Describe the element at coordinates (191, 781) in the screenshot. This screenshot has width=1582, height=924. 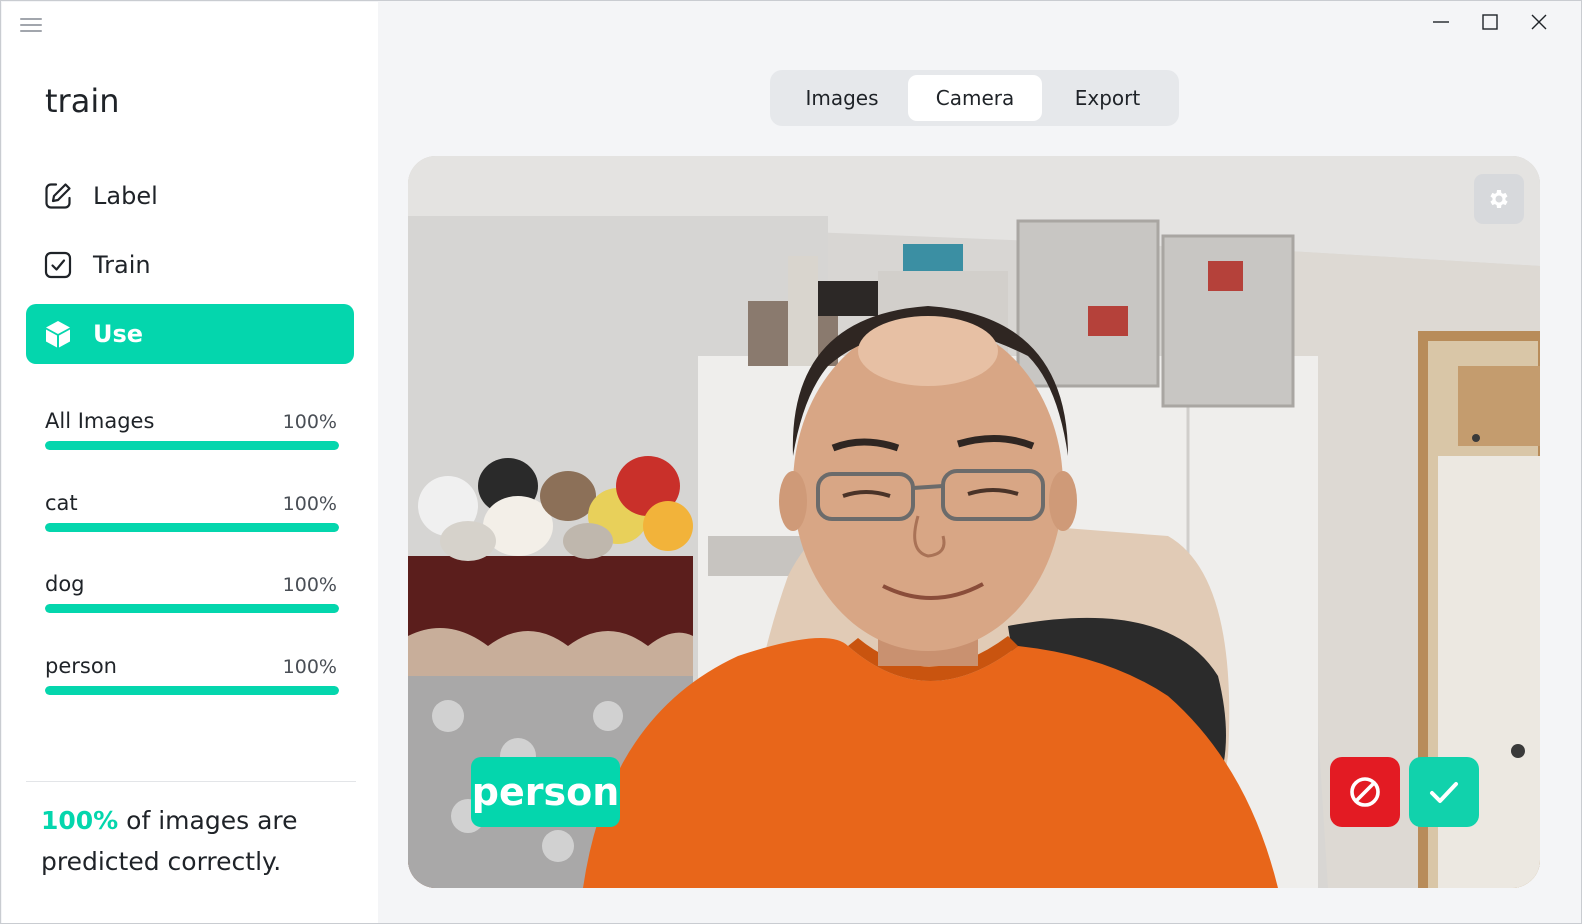
I see `divider` at that location.